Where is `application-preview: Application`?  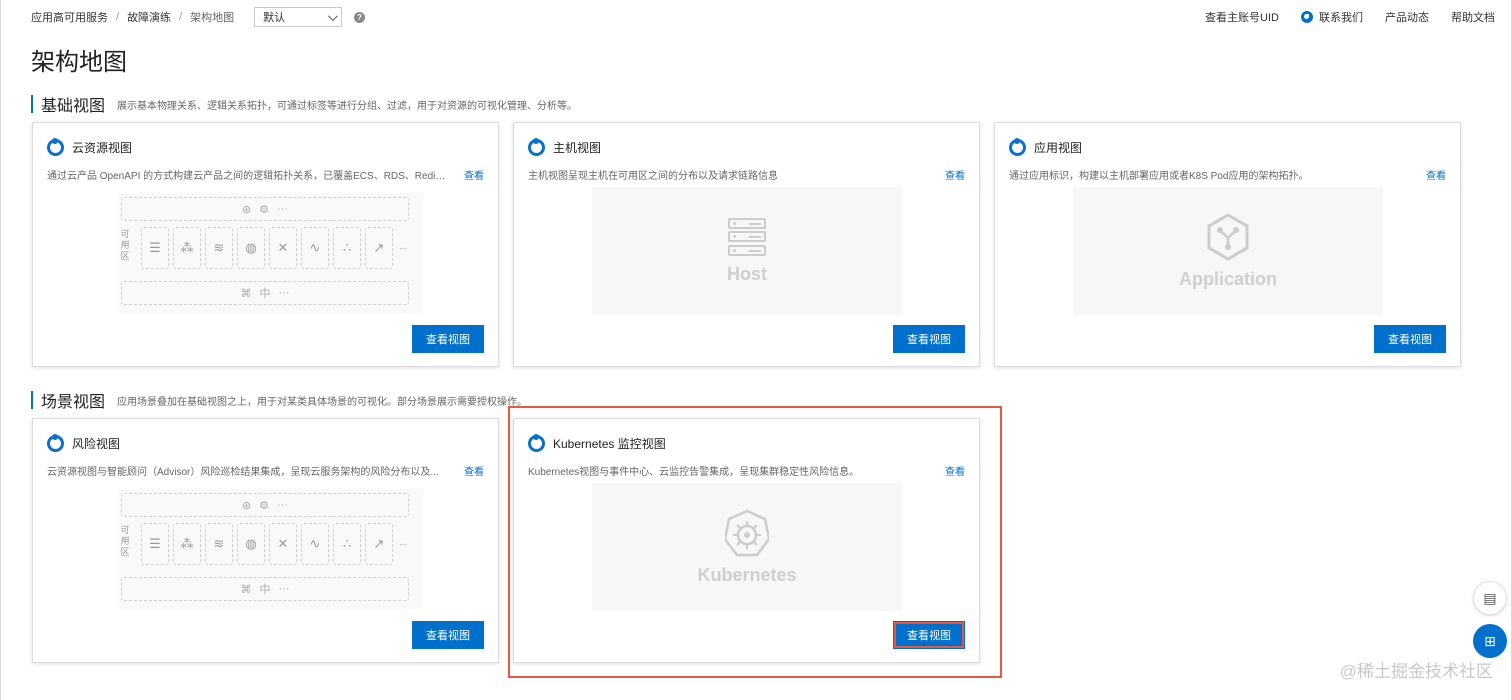
application-preview: Application is located at coordinates (1228, 251).